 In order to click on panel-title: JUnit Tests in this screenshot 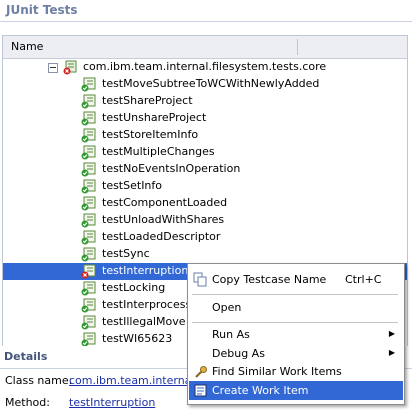, I will do `click(42, 10)`.